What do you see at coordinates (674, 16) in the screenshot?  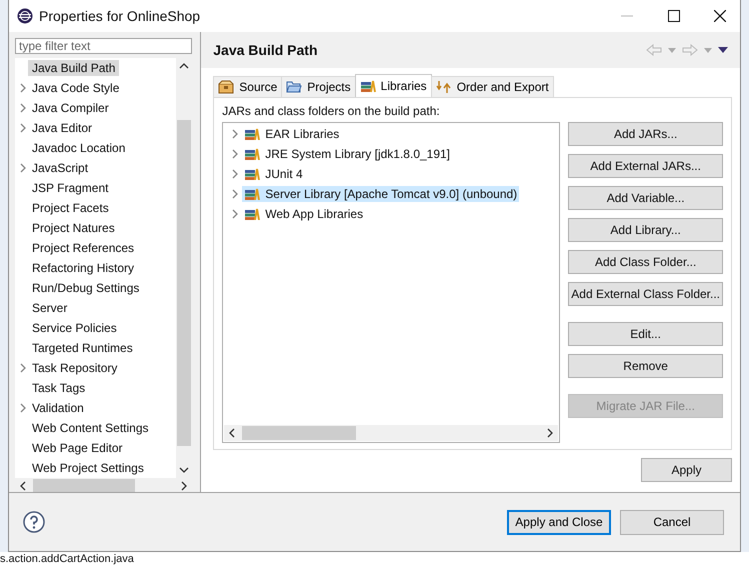 I see `maximize-icon` at bounding box center [674, 16].